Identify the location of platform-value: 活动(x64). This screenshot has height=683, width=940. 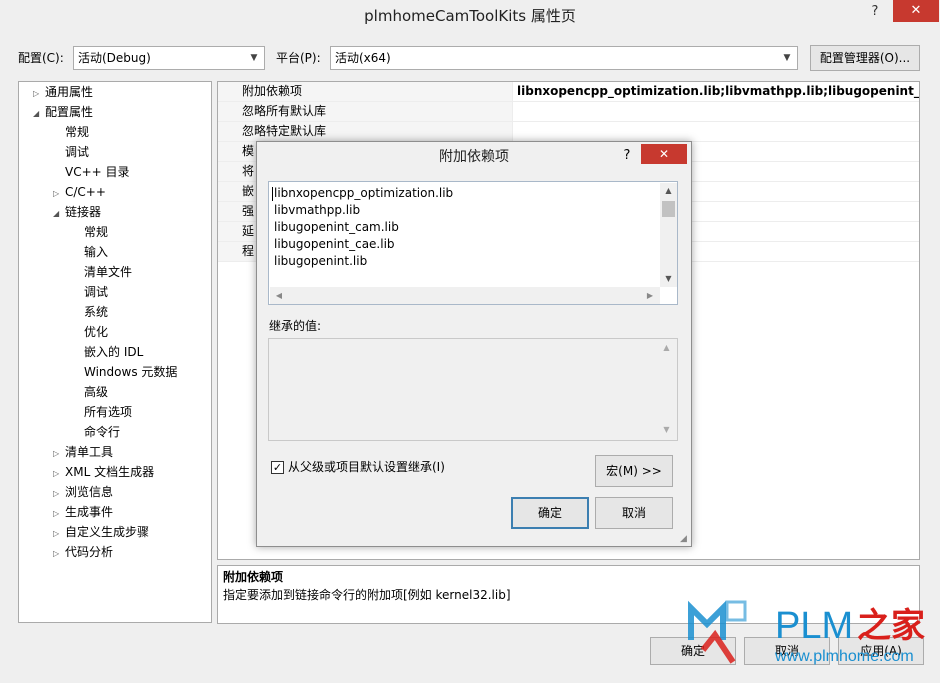
(363, 58).